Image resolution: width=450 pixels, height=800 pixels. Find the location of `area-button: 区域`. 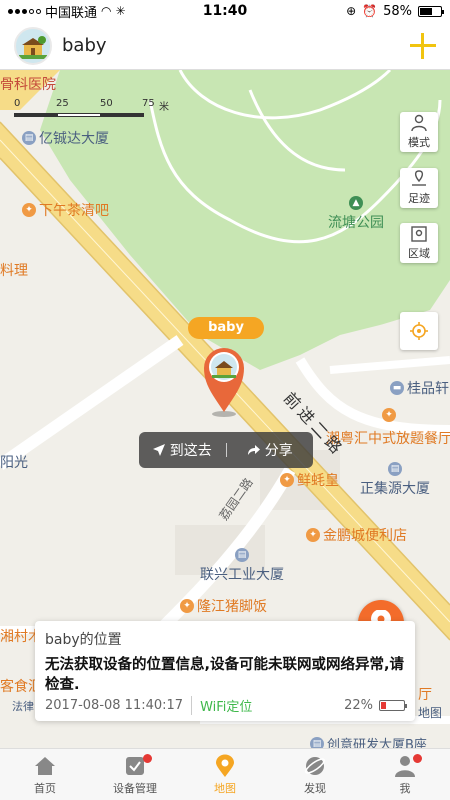

area-button: 区域 is located at coordinates (419, 243).